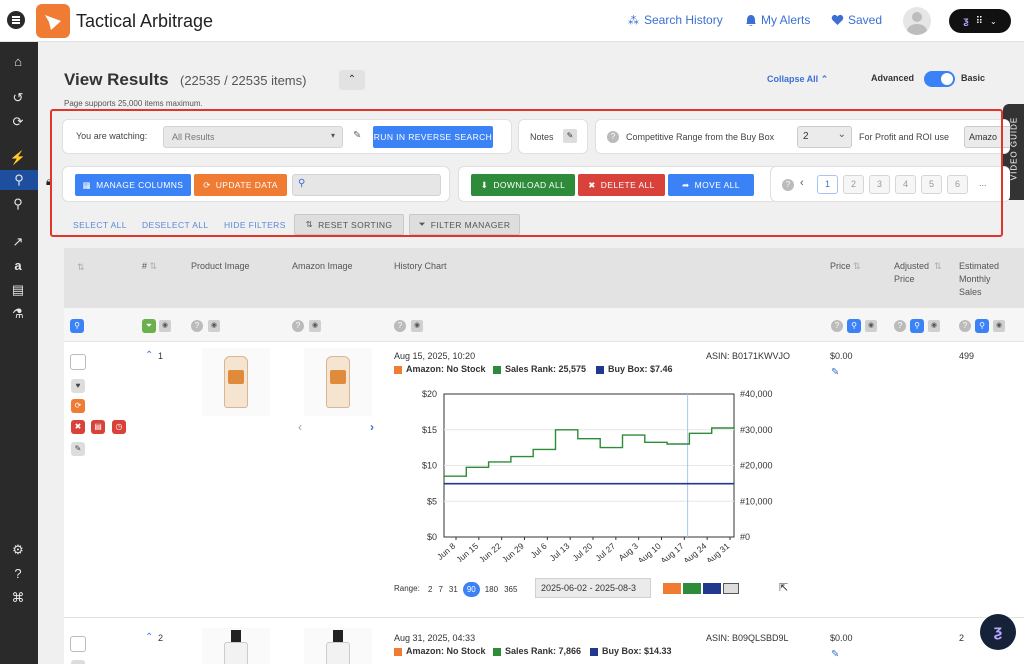 The width and height of the screenshot is (1024, 664). Describe the element at coordinates (672, 588) in the screenshot. I see `color-swatch-amazon` at that location.